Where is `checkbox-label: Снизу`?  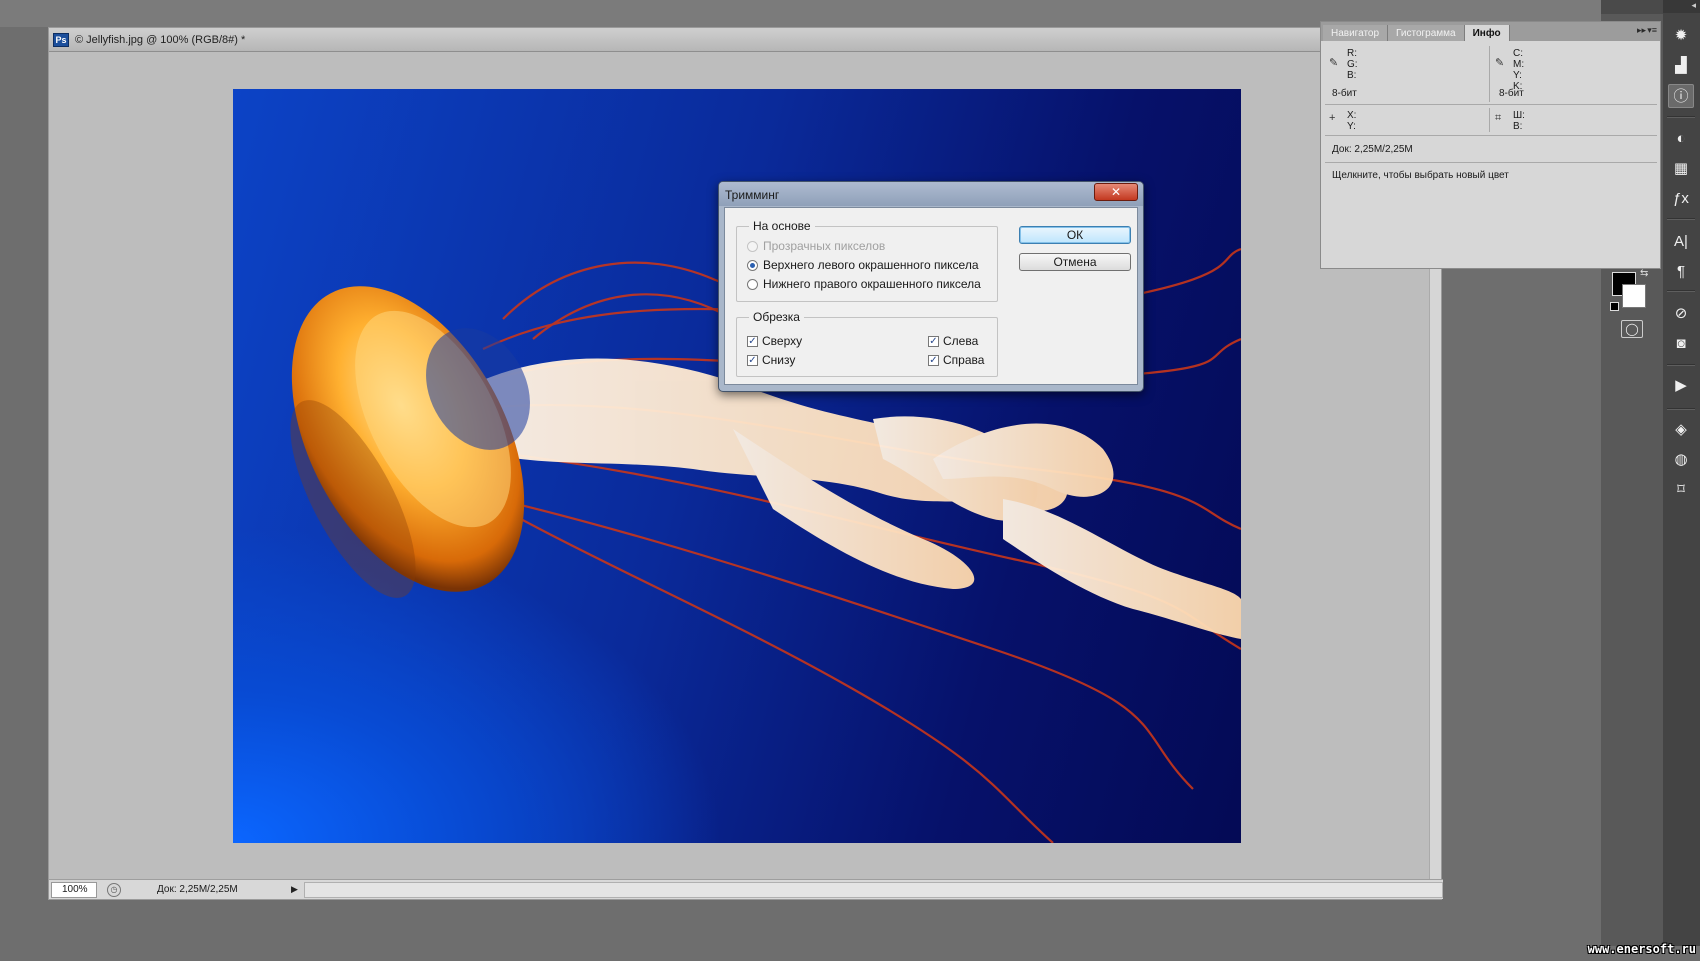
checkbox-label: Снизу is located at coordinates (778, 360).